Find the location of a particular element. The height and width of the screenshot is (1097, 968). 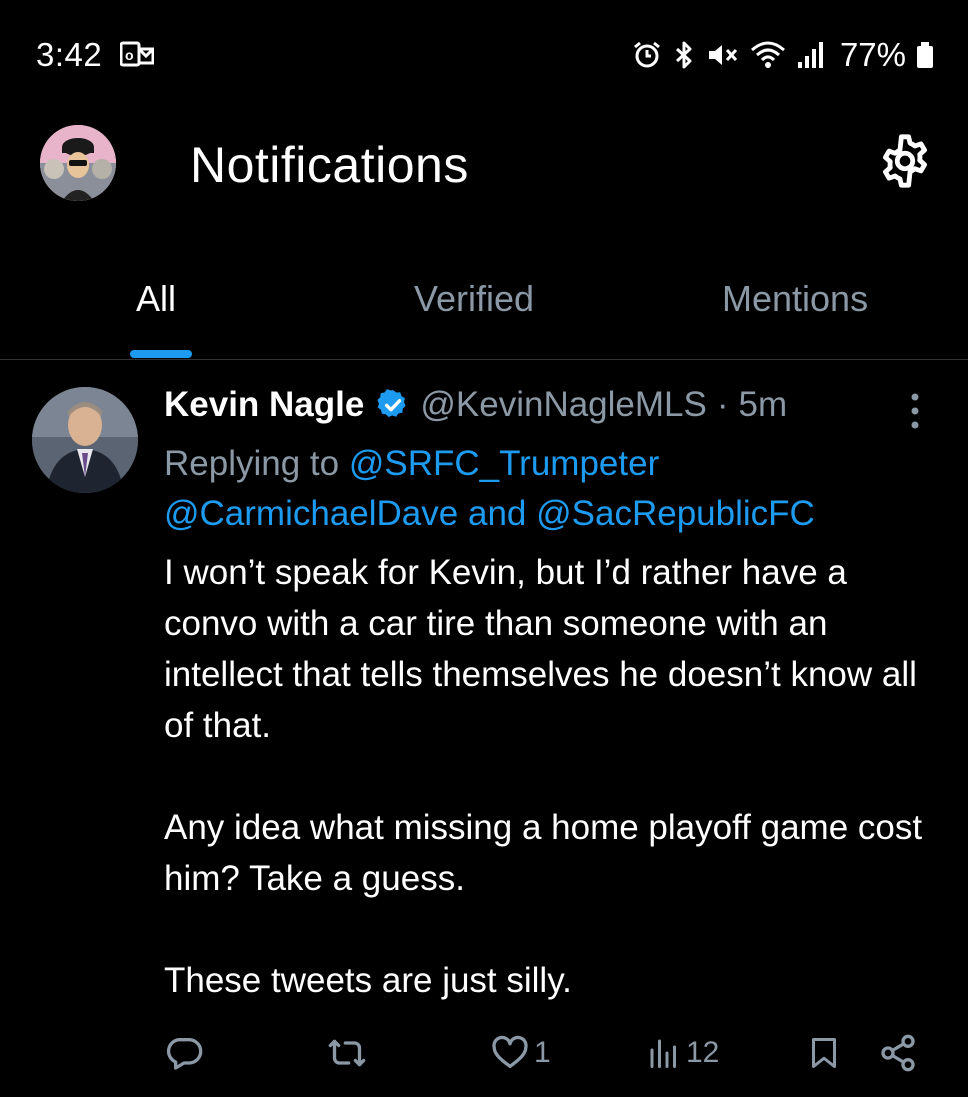

mention-link-srfc-trumpeter: @SRFC_Trumpeter is located at coordinates (504, 463).